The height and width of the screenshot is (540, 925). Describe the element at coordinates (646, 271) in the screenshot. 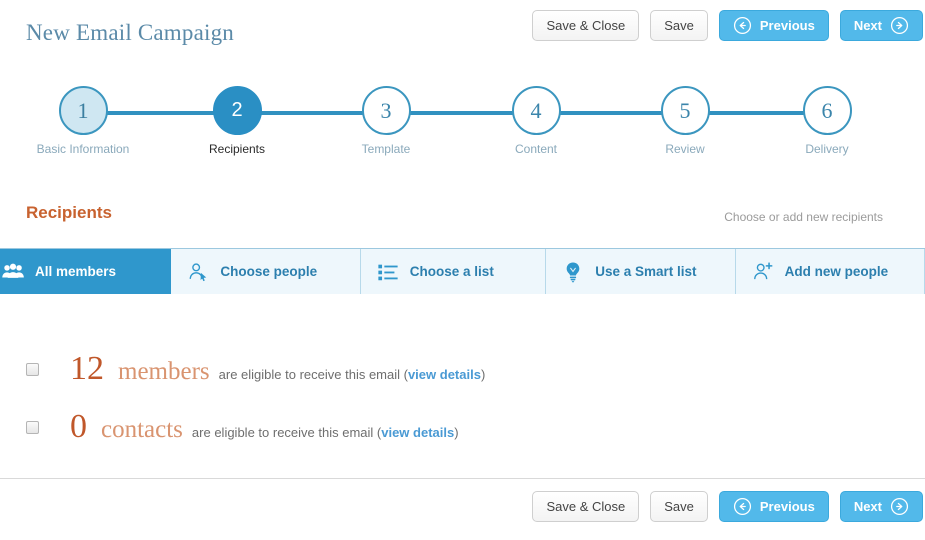

I see `tab-use-a-smart-list-label: Use a Smart list` at that location.